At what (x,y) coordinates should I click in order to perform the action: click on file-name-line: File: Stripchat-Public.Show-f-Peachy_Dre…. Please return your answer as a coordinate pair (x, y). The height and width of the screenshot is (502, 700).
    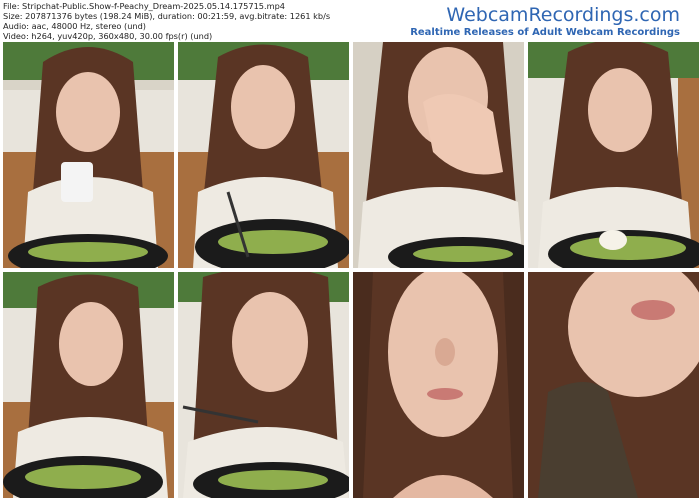
    Looking at the image, I should click on (144, 6).